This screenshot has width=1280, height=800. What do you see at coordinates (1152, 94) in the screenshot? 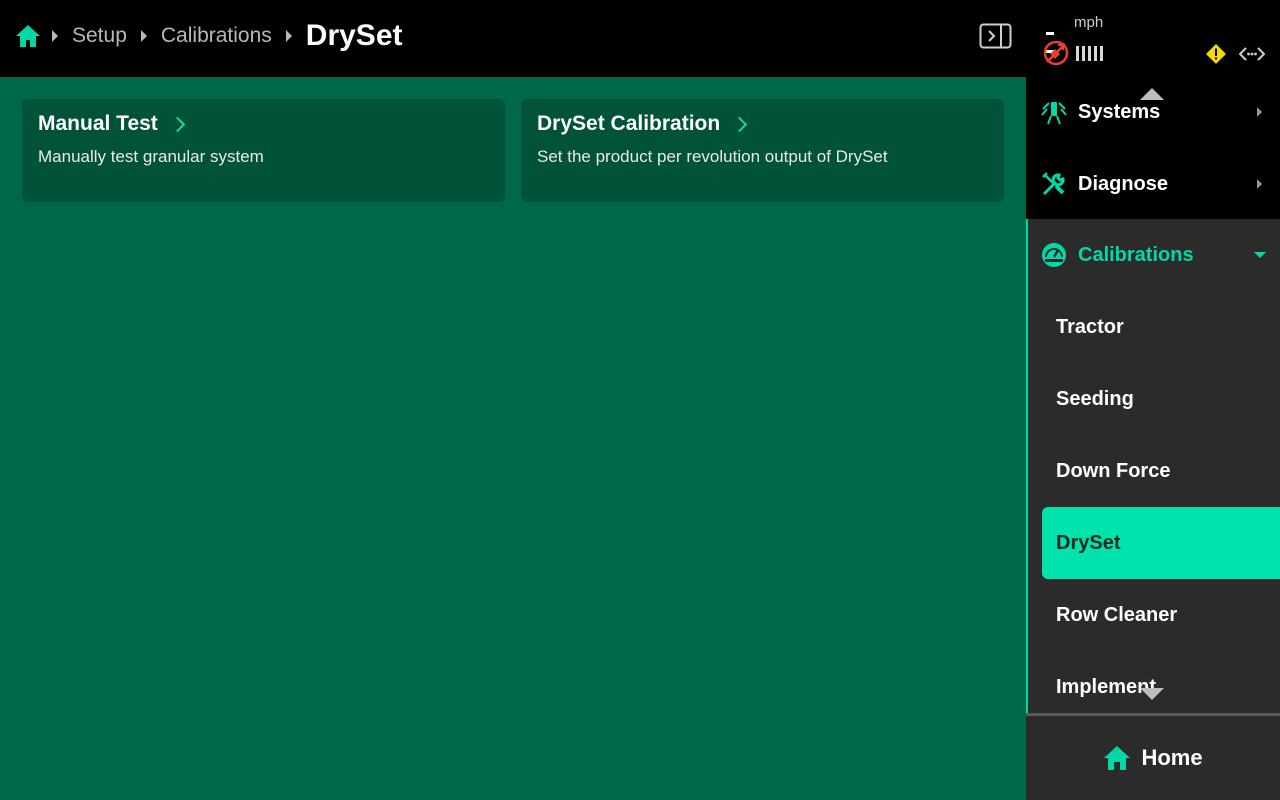
I see `scroll-up-icon` at bounding box center [1152, 94].